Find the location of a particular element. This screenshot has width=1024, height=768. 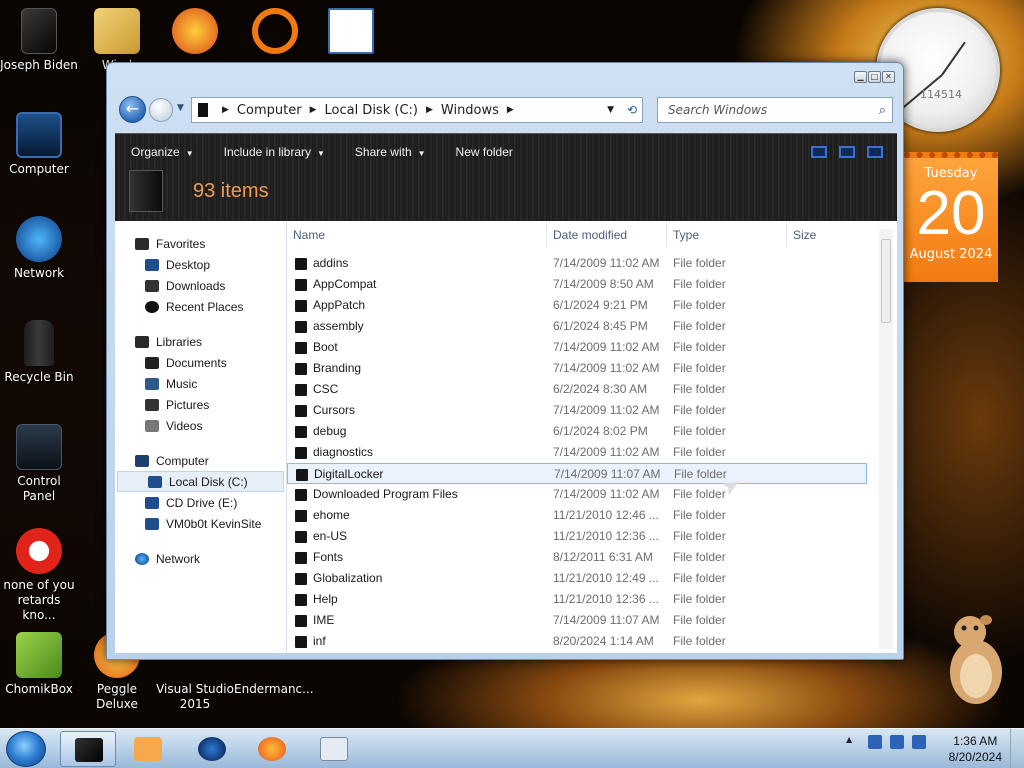

nav-item-libraries: Libraries is located at coordinates (200, 341).